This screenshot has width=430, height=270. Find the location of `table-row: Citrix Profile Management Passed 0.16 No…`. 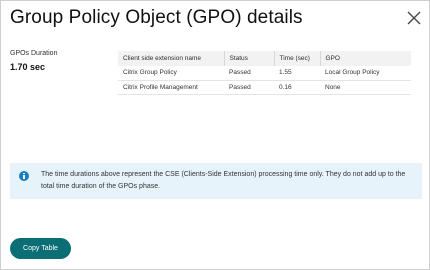

table-row: Citrix Profile Management Passed 0.16 No… is located at coordinates (264, 87).